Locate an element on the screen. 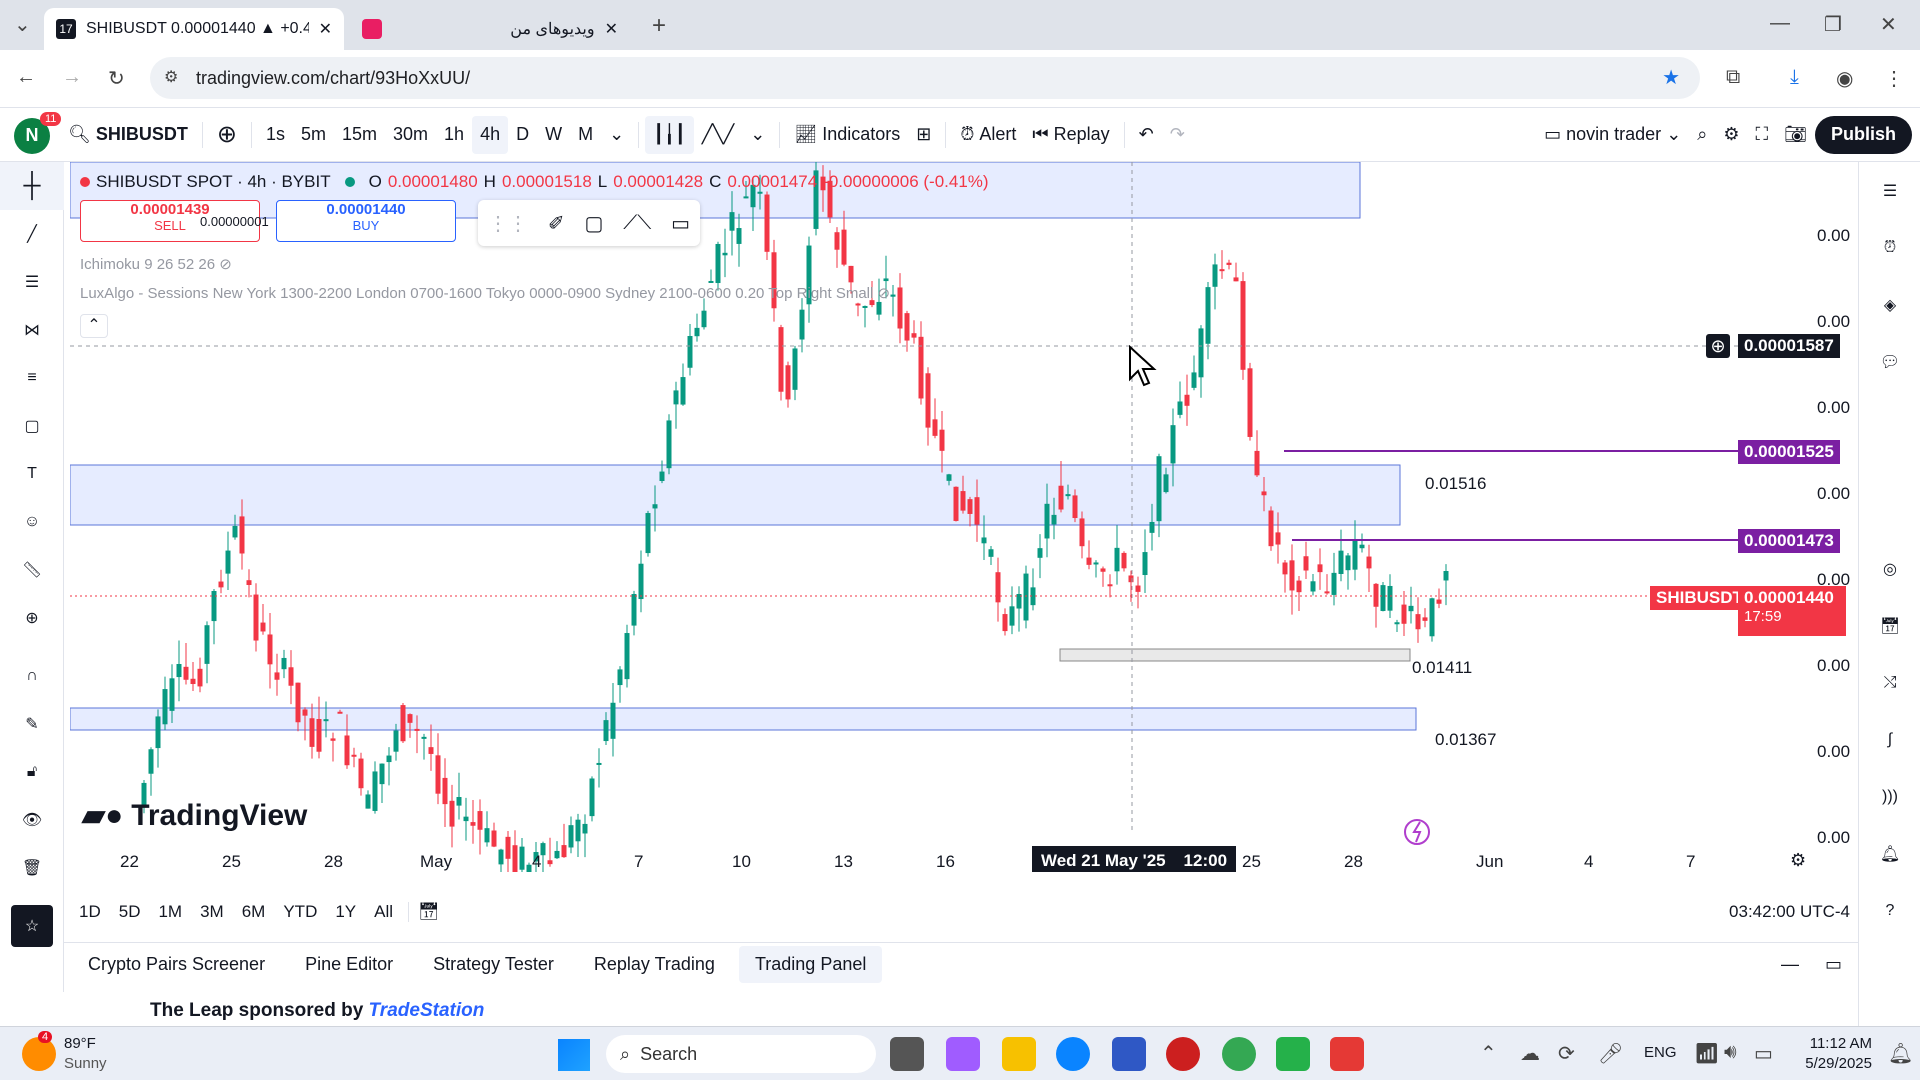 The image size is (1920, 1080). interval-15m: 15m is located at coordinates (359, 135).